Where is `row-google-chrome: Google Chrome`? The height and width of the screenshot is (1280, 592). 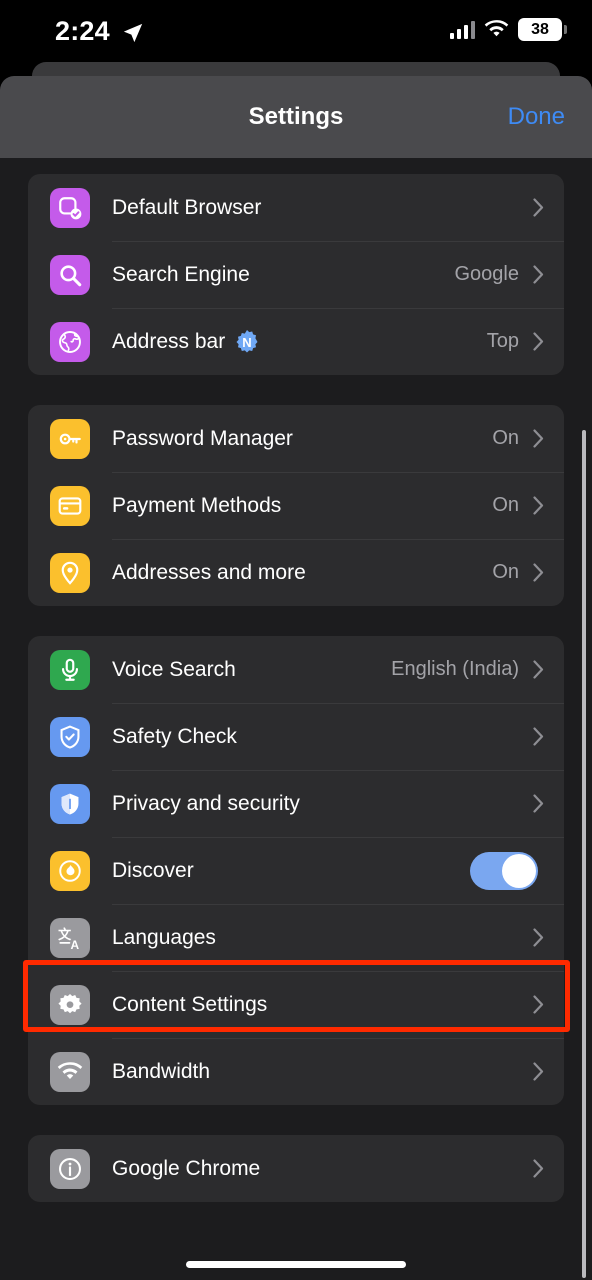
row-google-chrome: Google Chrome is located at coordinates (296, 1168).